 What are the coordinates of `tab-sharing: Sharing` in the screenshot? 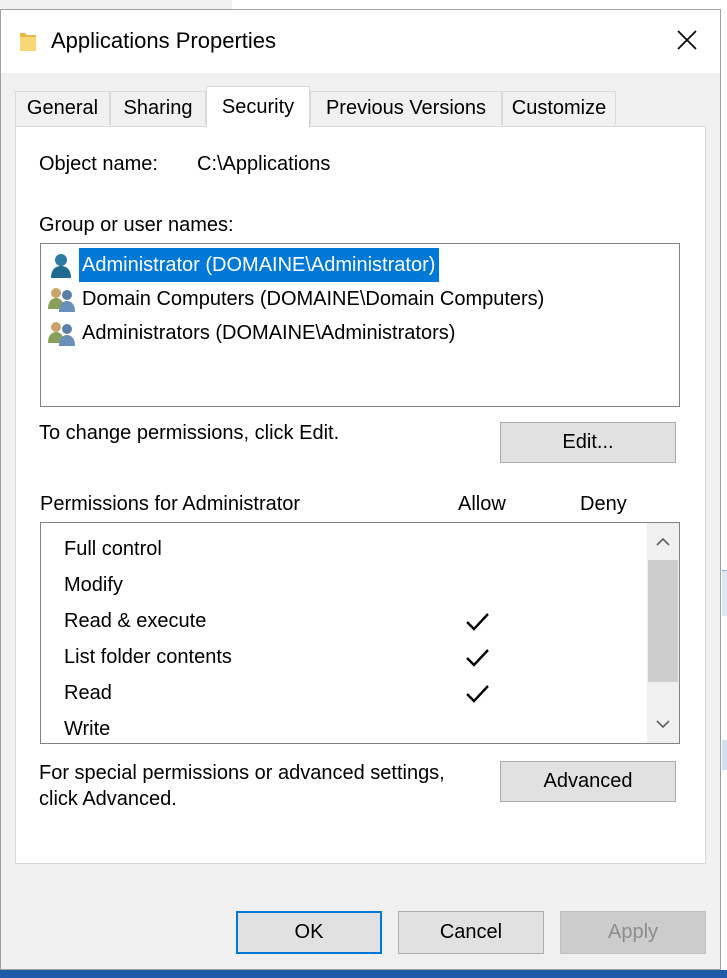 It's located at (158, 108).